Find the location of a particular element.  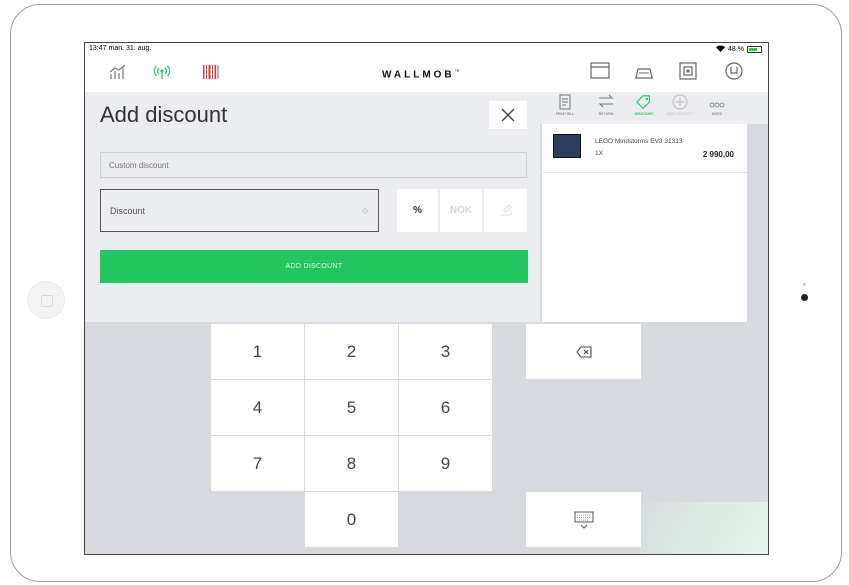

home-button is located at coordinates (46, 300).